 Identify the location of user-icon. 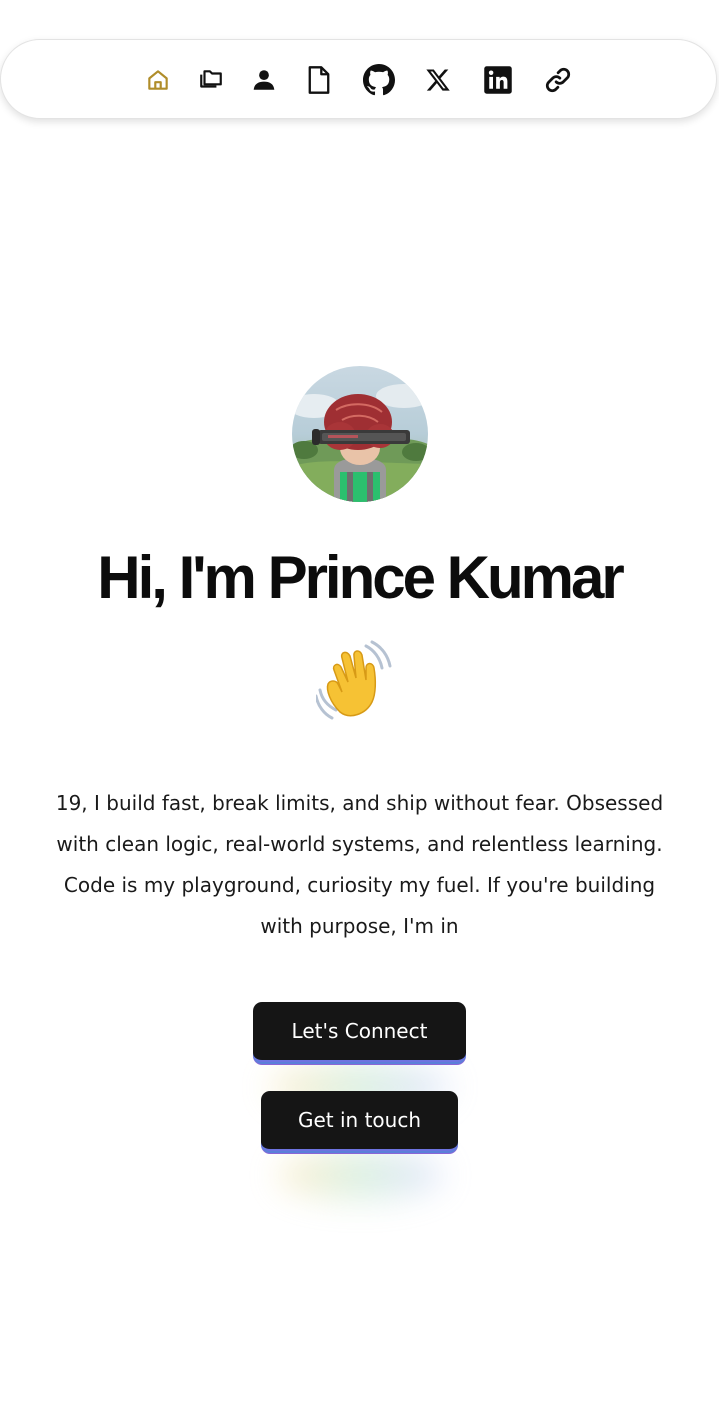
(264, 80).